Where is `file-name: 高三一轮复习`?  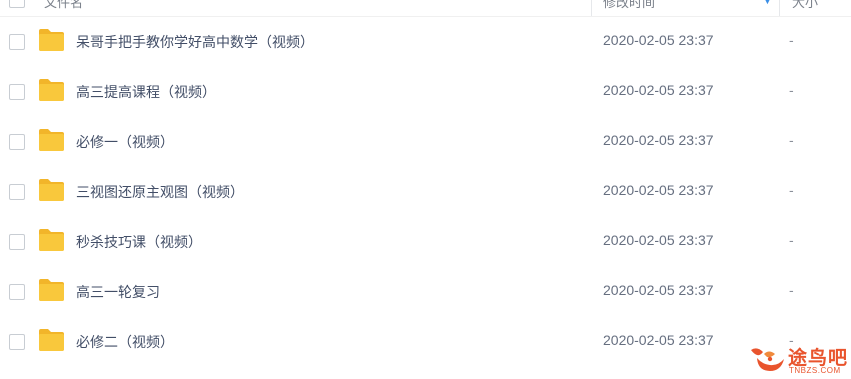
file-name: 高三一轮复习 is located at coordinates (118, 292).